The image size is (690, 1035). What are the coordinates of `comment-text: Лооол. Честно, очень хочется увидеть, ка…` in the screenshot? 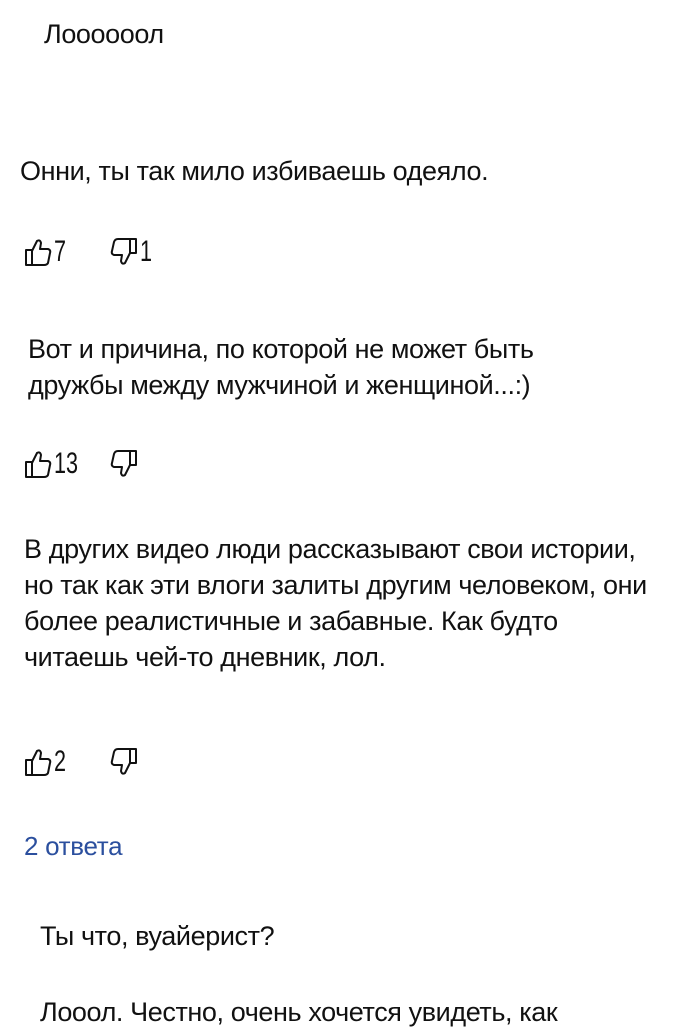 It's located at (299, 1012).